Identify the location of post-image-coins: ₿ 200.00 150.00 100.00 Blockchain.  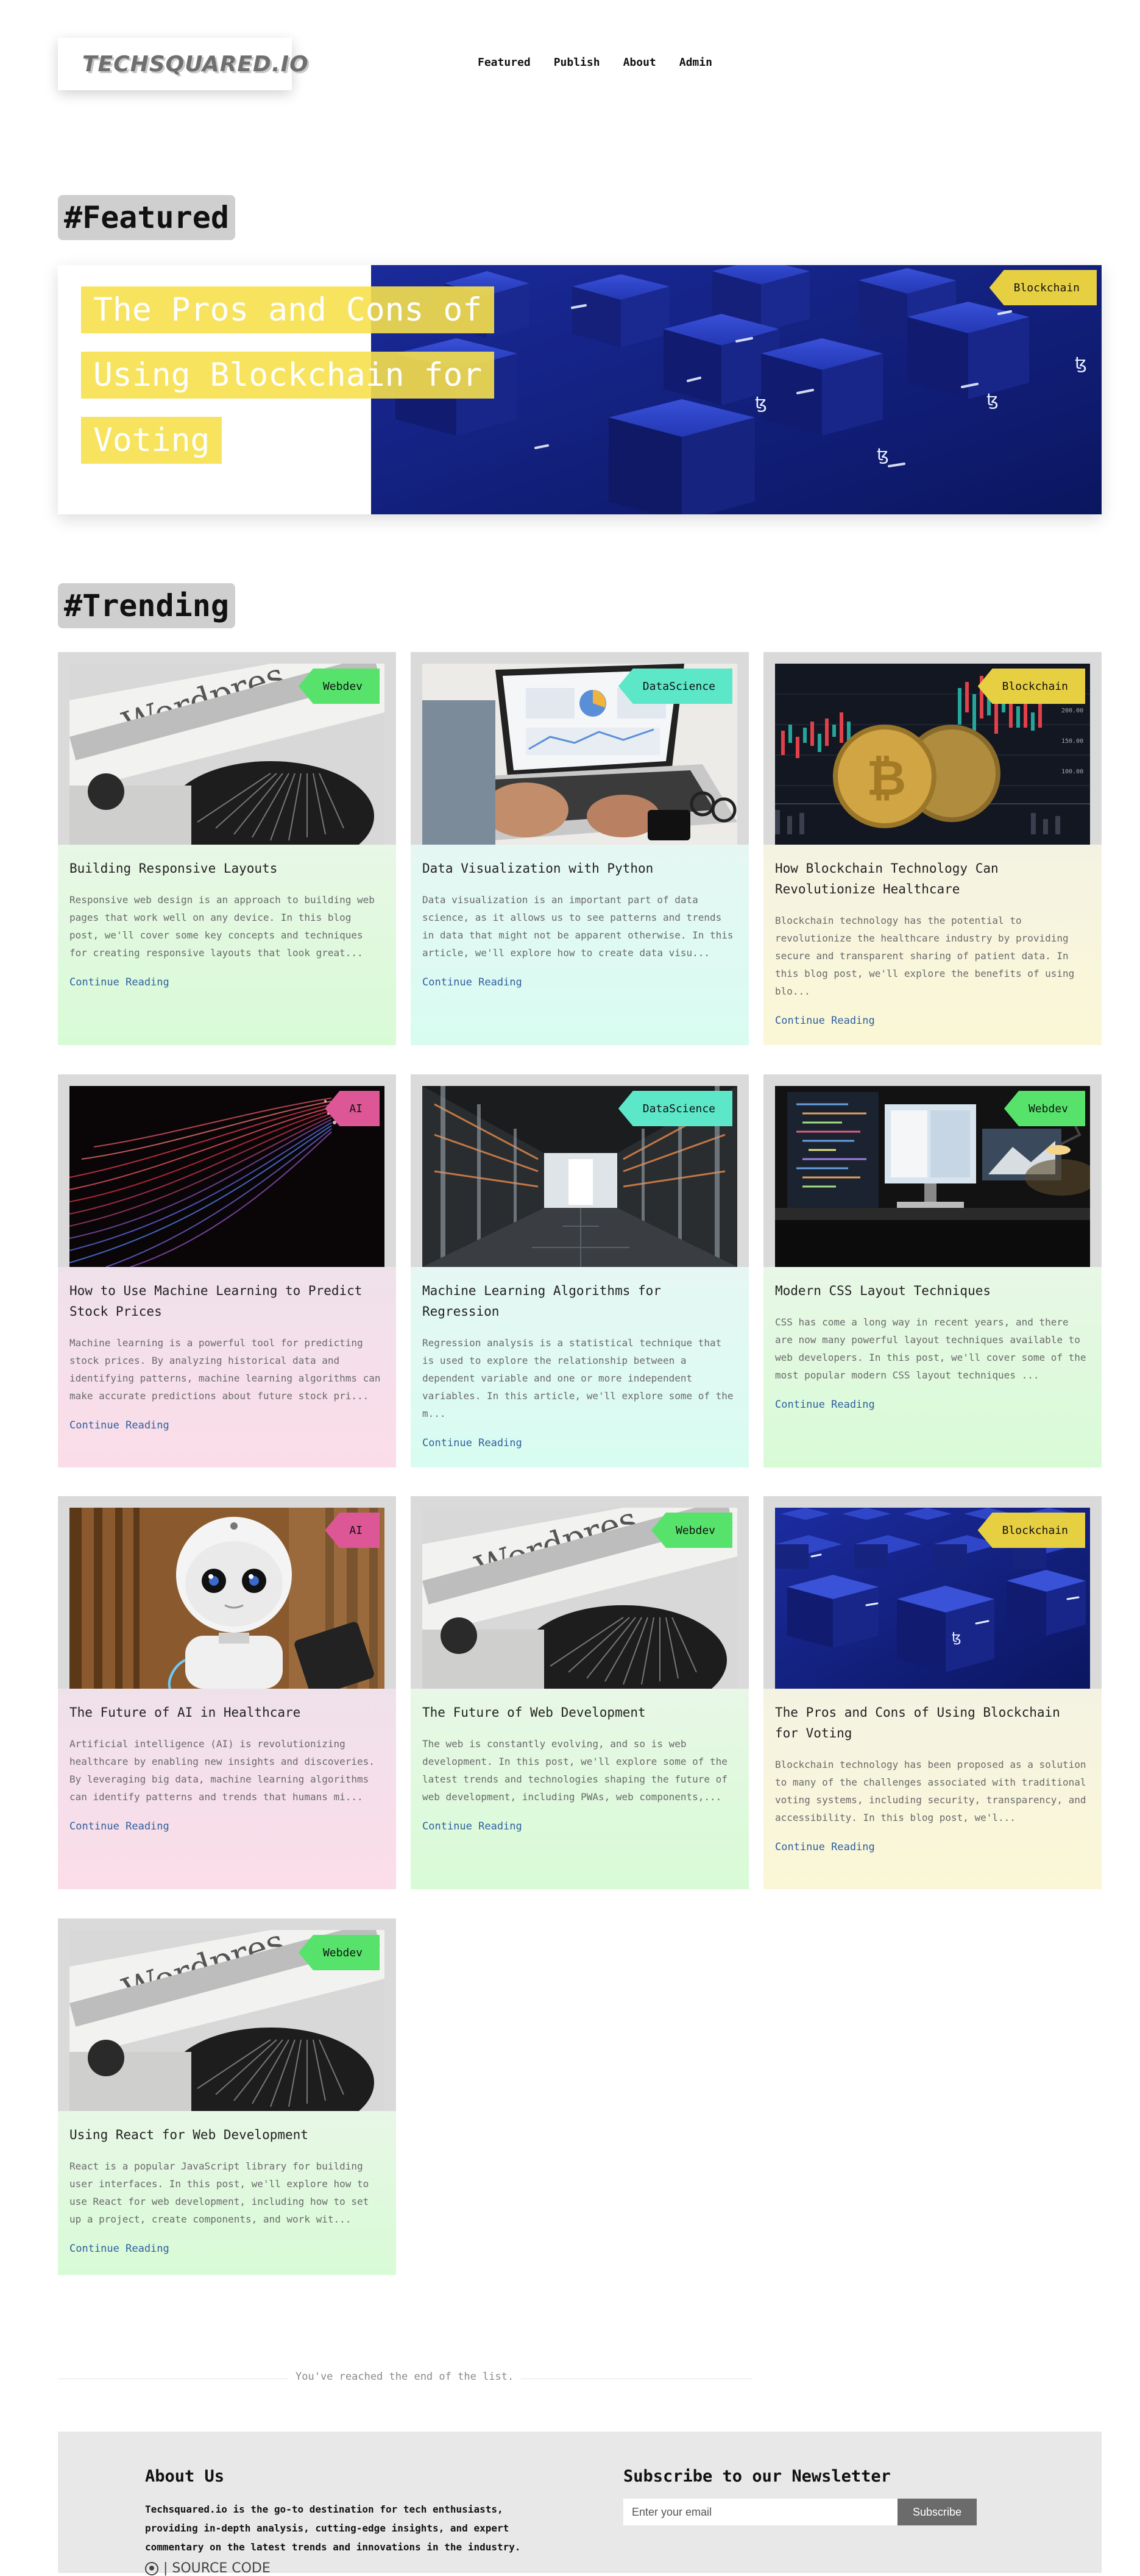
(932, 755).